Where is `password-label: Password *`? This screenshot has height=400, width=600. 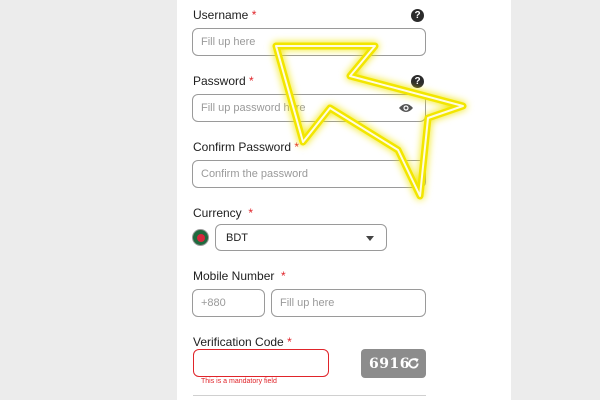
password-label: Password * is located at coordinates (223, 81).